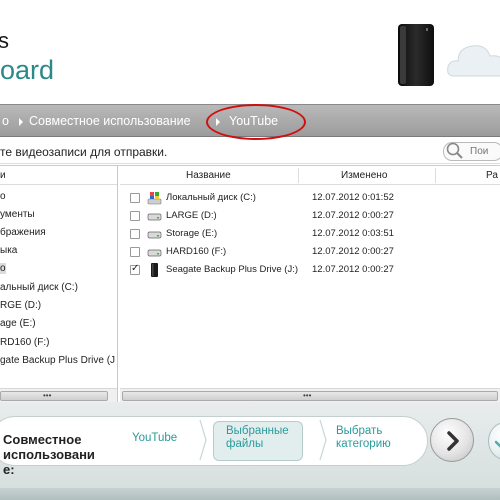 This screenshot has height=500, width=500. What do you see at coordinates (192, 233) in the screenshot?
I see `row-name: Storage (E:)` at bounding box center [192, 233].